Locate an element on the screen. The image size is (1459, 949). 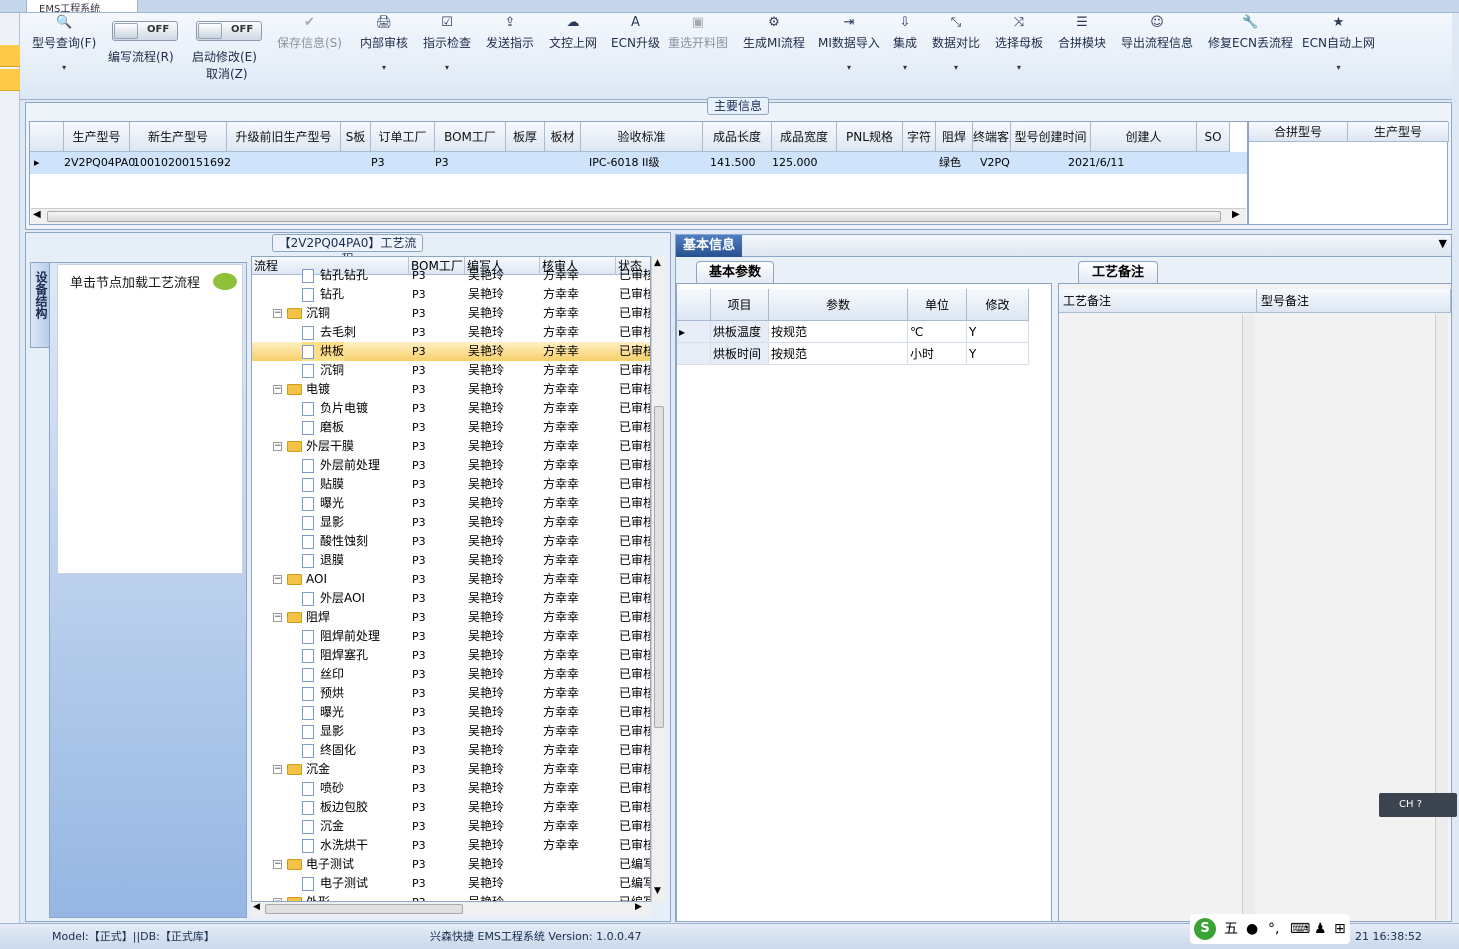
tree-node: 钻孔钻孔 is located at coordinates (335, 275).